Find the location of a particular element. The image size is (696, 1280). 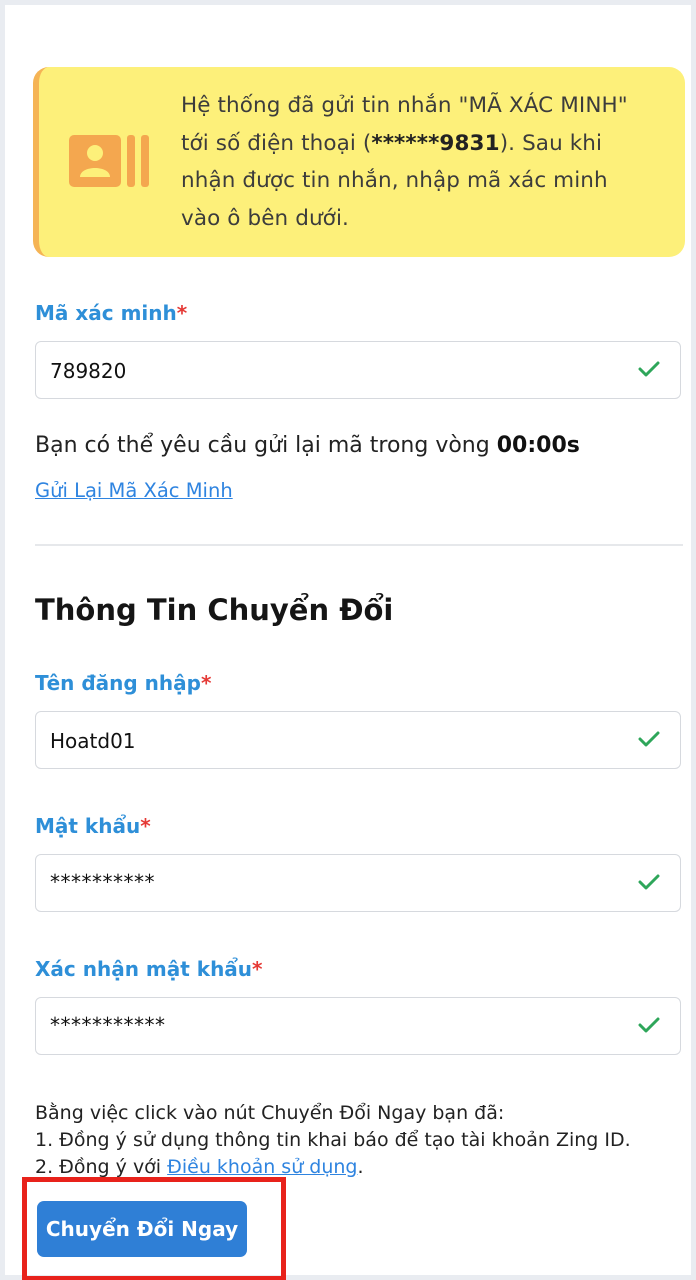

password-label: Mật khẩu* is located at coordinates (93, 826).